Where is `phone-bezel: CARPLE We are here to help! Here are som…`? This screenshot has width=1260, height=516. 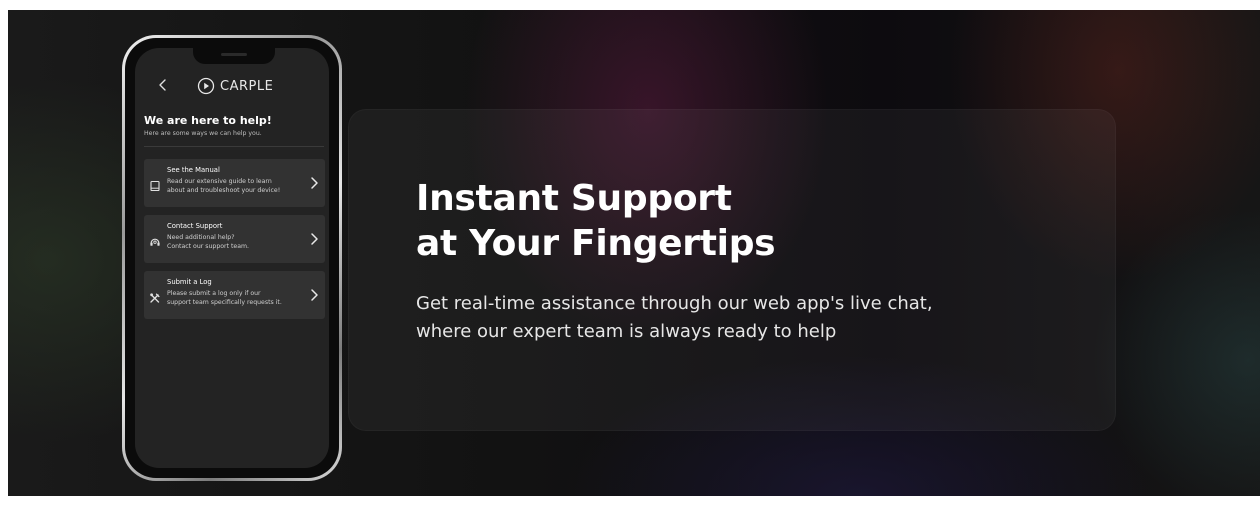
phone-bezel: CARPLE We are here to help! Here are som… is located at coordinates (232, 258).